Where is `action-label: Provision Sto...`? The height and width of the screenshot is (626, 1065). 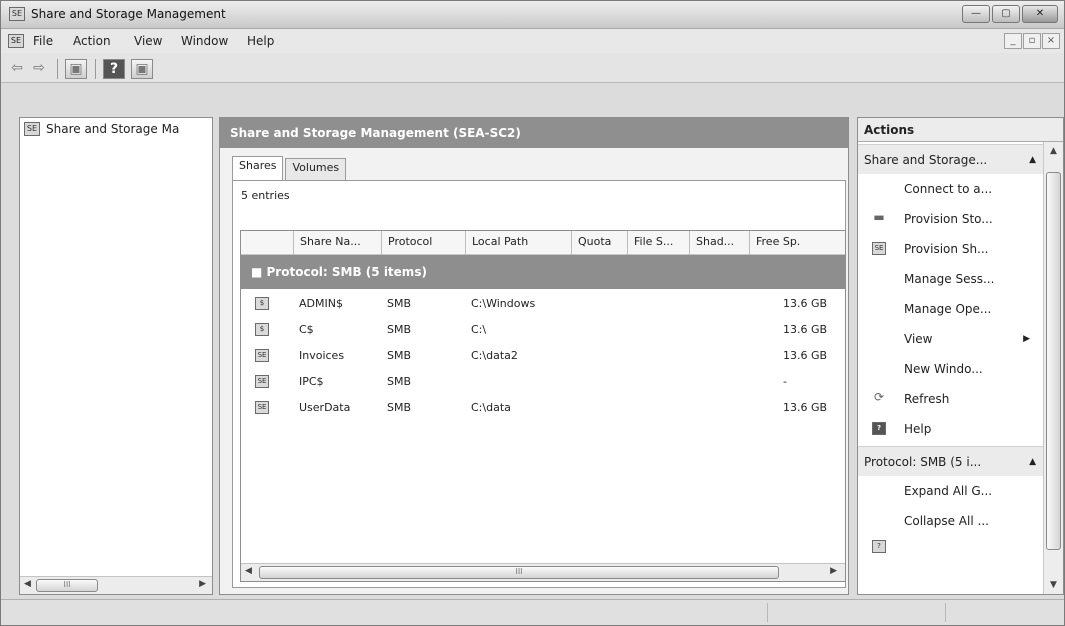 action-label: Provision Sto... is located at coordinates (948, 219).